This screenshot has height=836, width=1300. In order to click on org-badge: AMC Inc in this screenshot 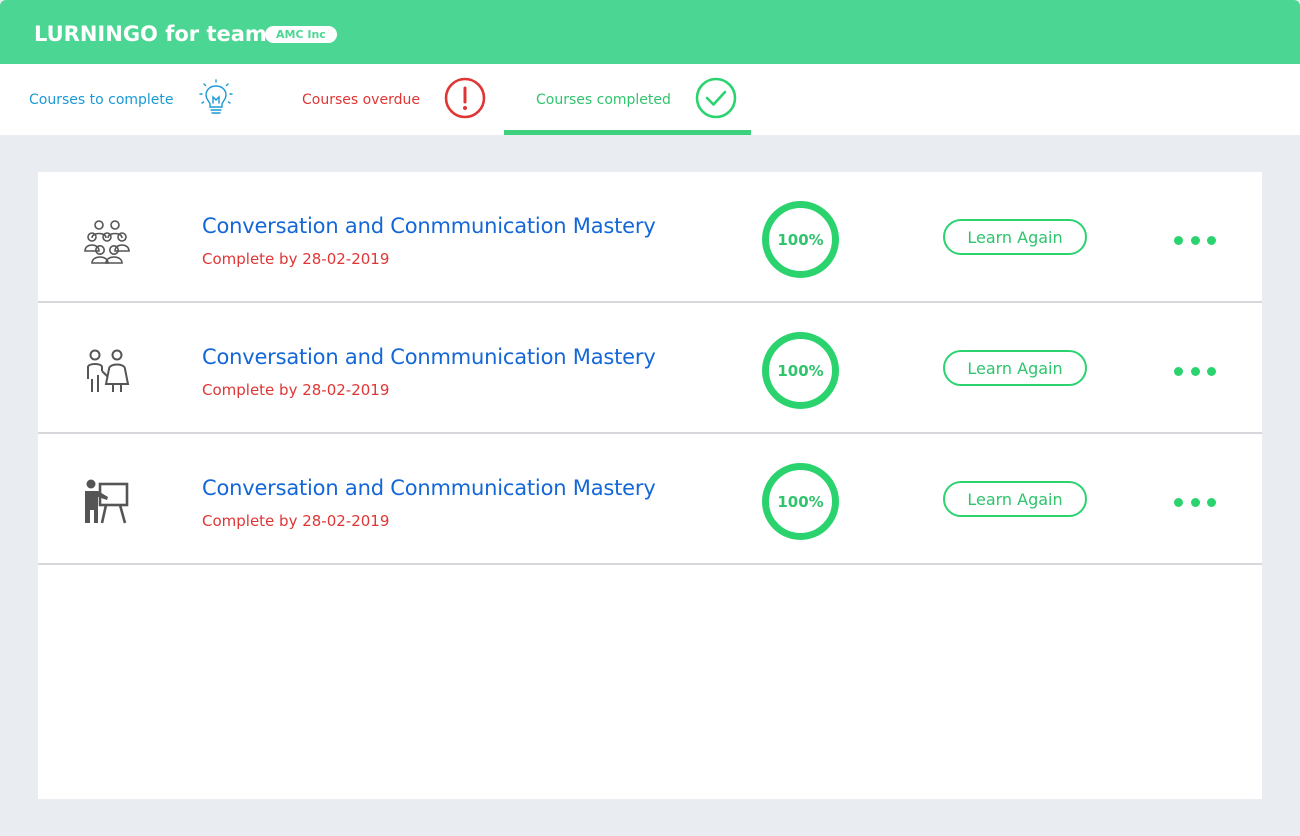, I will do `click(301, 34)`.